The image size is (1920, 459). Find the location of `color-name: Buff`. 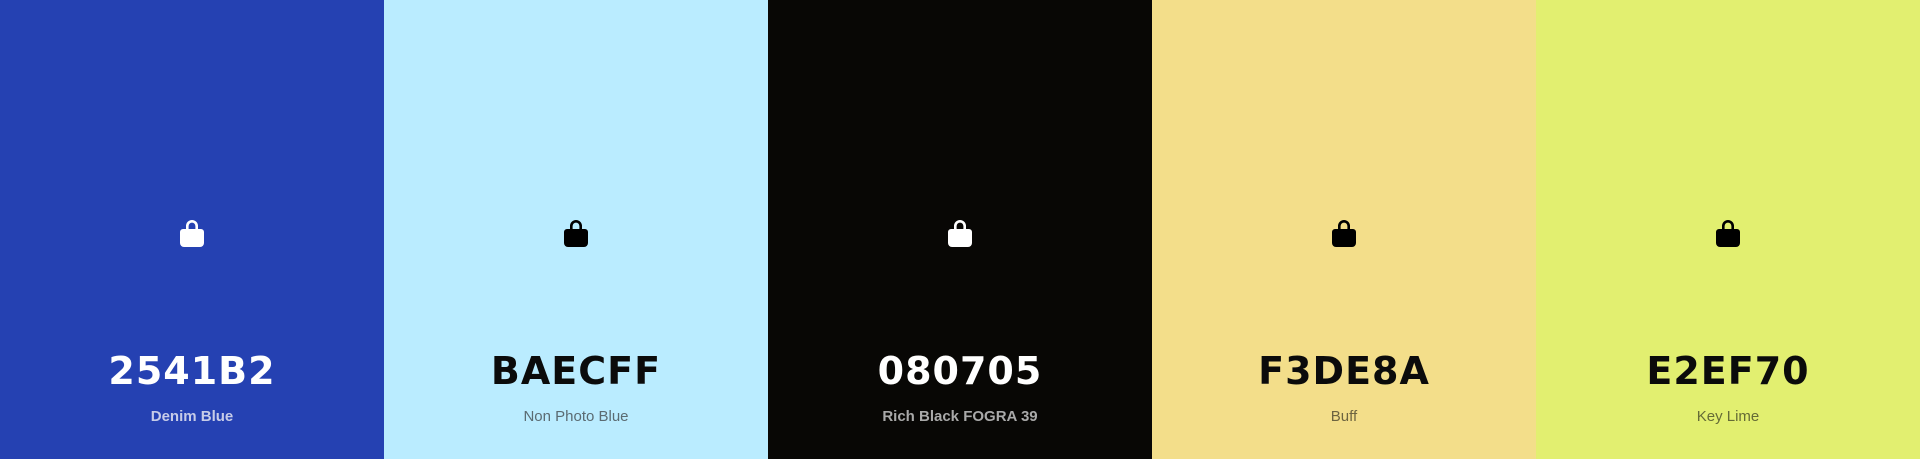

color-name: Buff is located at coordinates (1344, 417).